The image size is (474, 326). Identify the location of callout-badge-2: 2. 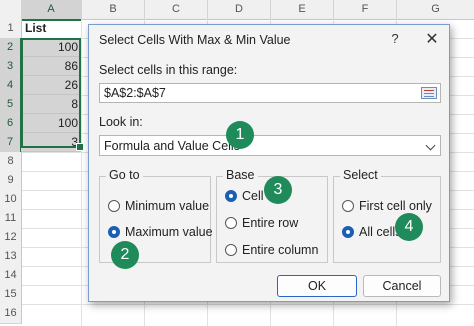
(125, 255).